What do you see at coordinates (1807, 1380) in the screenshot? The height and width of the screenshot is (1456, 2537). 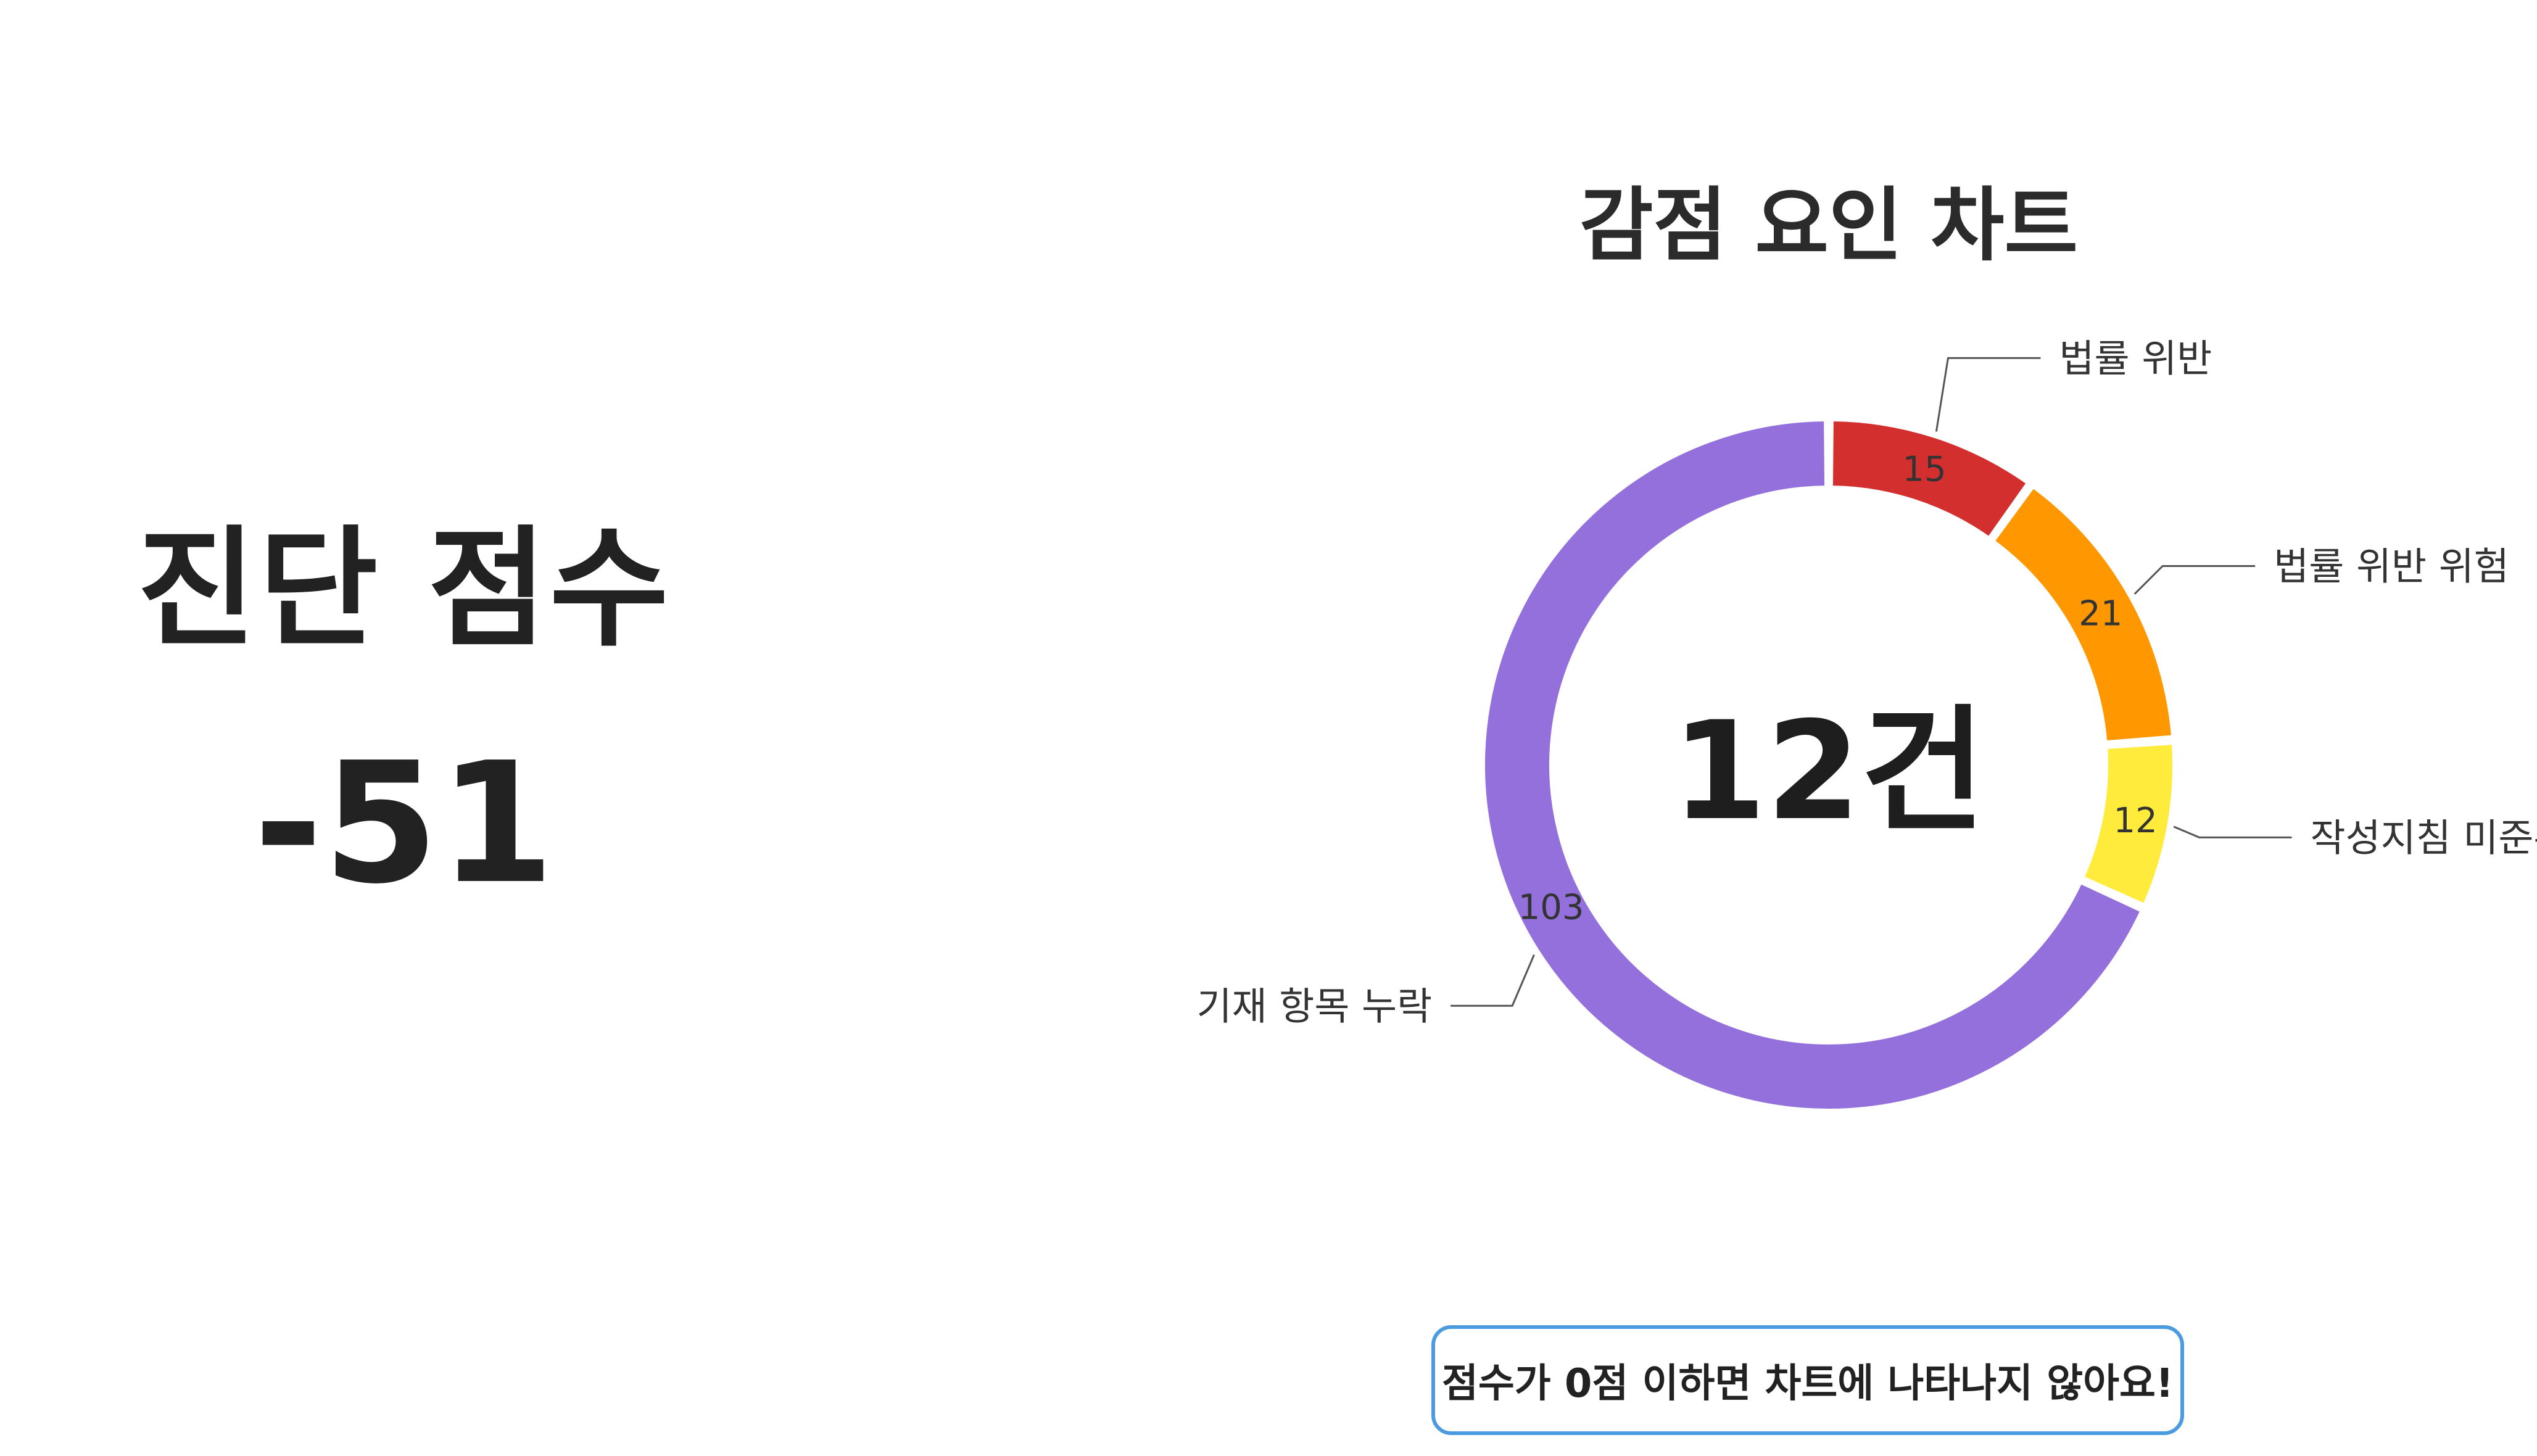 I see `notice-box: 점수가 0점 이하면 차트에 나타나지 않아요!` at bounding box center [1807, 1380].